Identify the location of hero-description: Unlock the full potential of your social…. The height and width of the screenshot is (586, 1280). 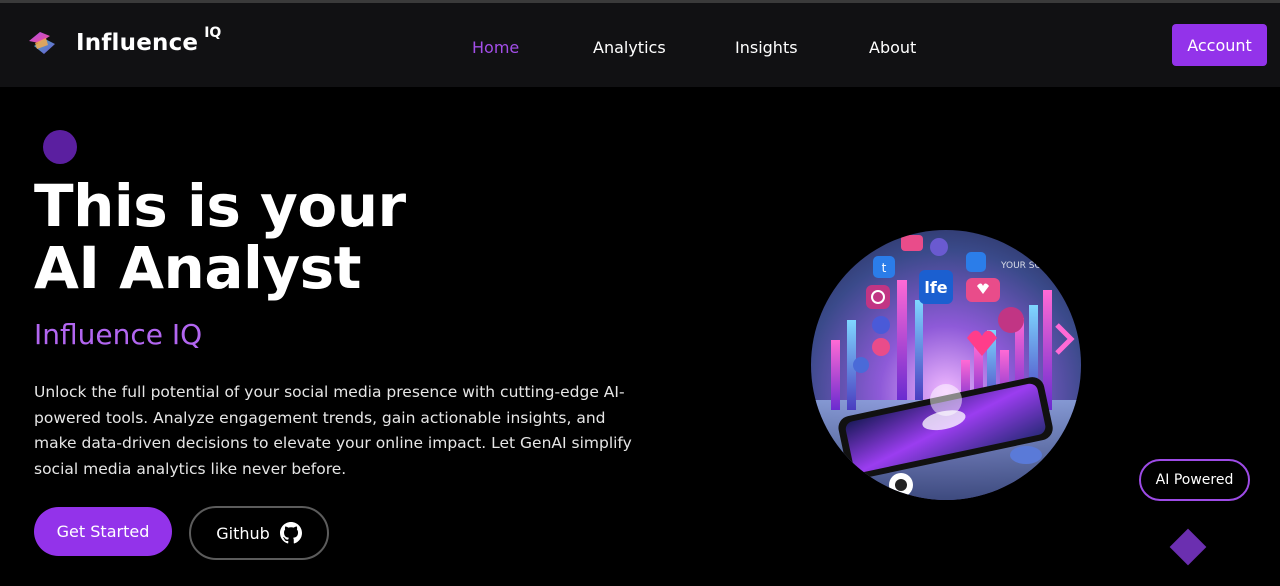
(333, 430).